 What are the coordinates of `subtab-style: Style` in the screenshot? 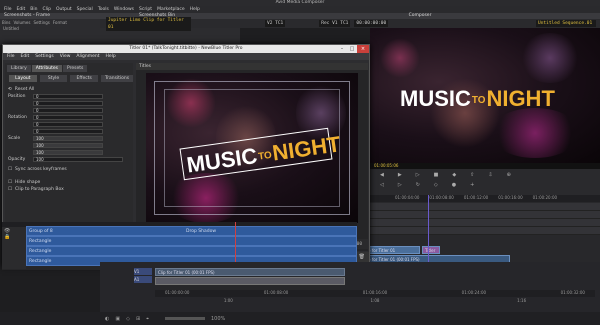 It's located at (53, 78).